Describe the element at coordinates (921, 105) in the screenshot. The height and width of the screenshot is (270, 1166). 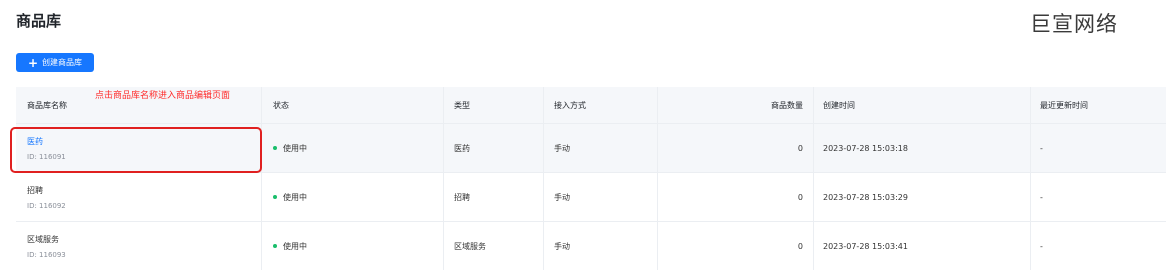
I see `header-created: 创建时间` at that location.